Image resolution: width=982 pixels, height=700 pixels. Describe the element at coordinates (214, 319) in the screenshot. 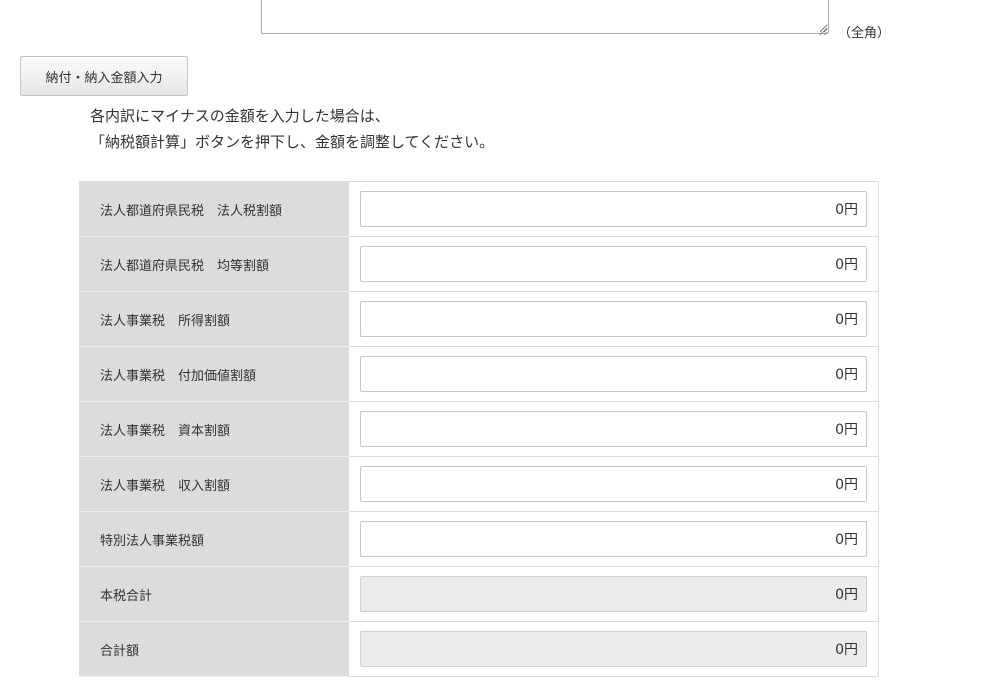

I see `row-label: 法人事業税 所得割額` at that location.